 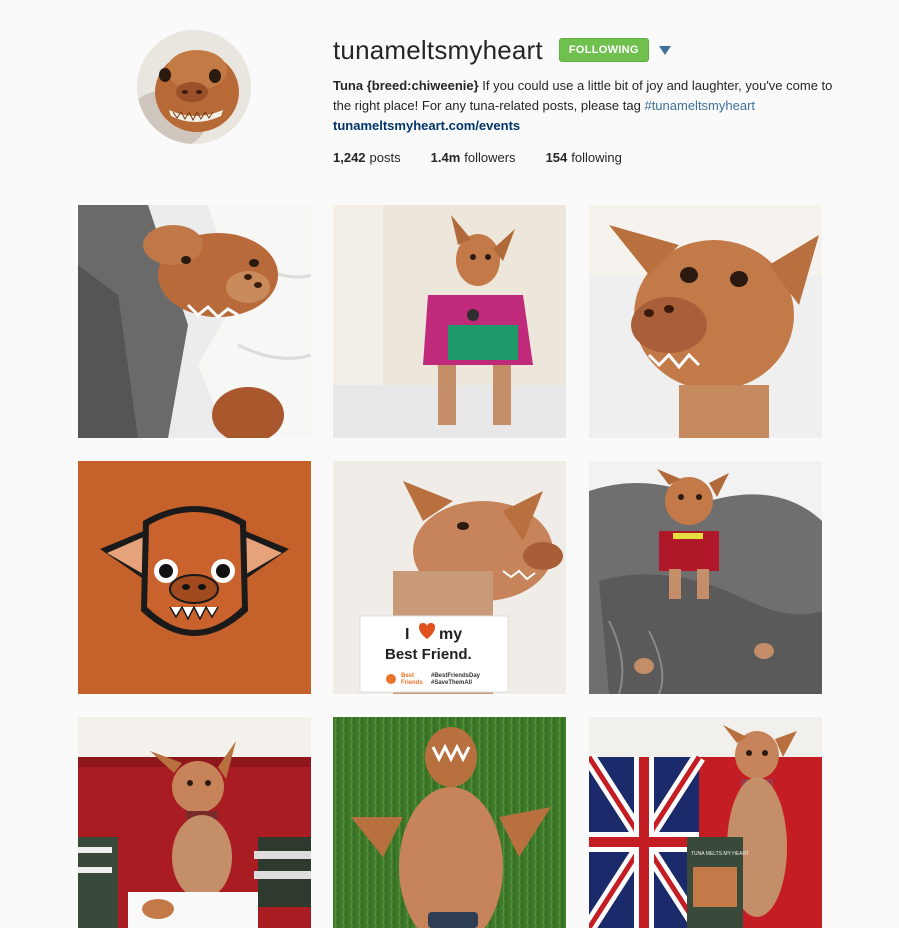 What do you see at coordinates (588, 126) in the screenshot?
I see `website-link: tunameltsmyheart.com/events` at bounding box center [588, 126].